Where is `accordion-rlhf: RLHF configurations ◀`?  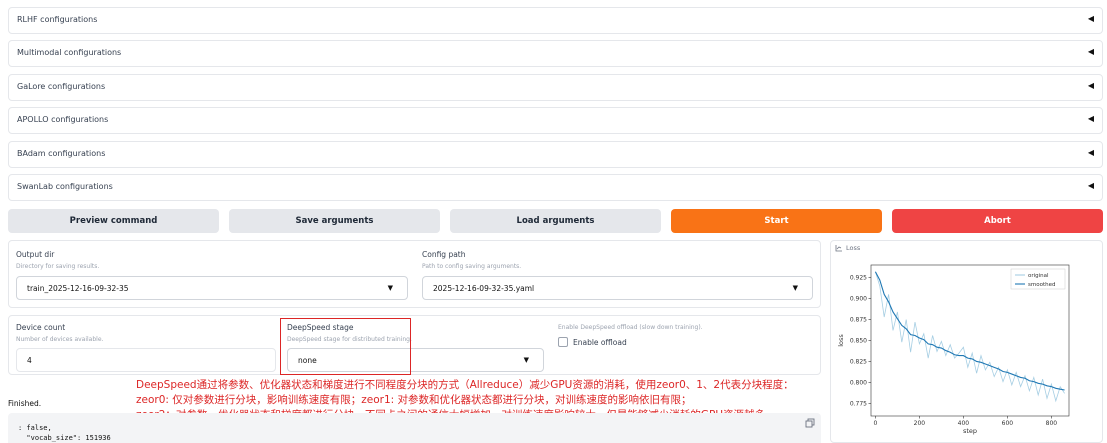
accordion-rlhf: RLHF configurations ◀ is located at coordinates (555, 20).